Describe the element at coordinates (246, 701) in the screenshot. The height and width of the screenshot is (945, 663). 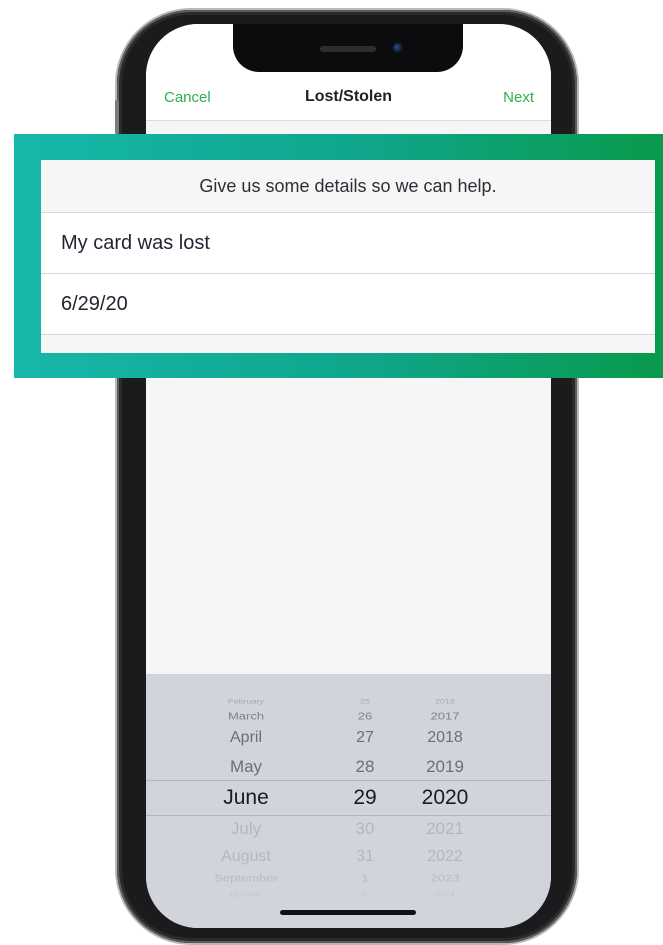
I see `picker-month-item: February` at that location.